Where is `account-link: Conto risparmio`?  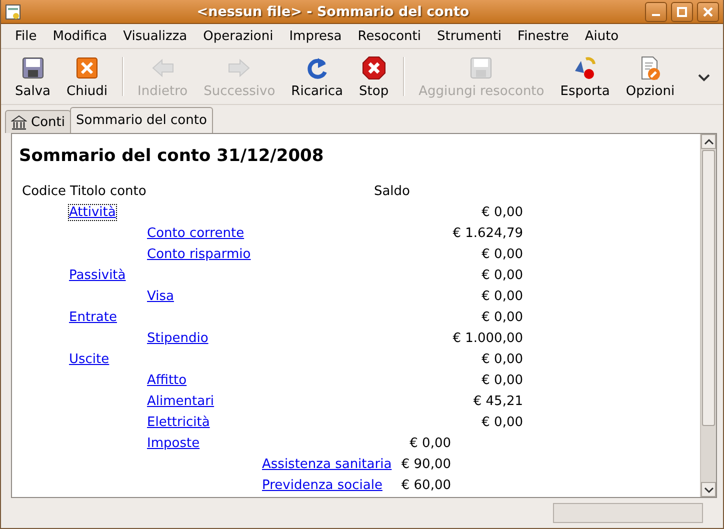
account-link: Conto risparmio is located at coordinates (199, 254).